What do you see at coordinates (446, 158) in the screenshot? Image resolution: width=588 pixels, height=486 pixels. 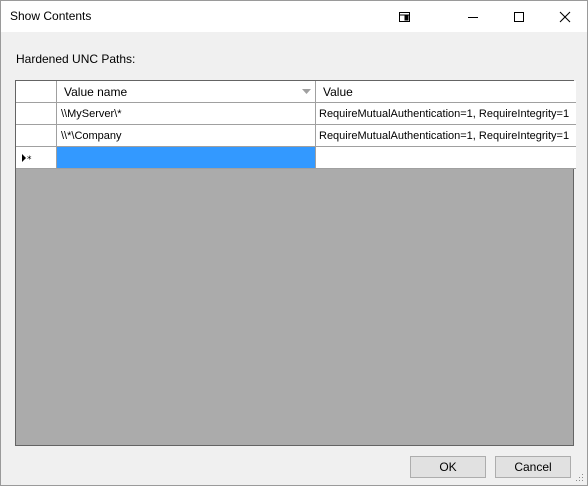 I see `new-value-cell` at bounding box center [446, 158].